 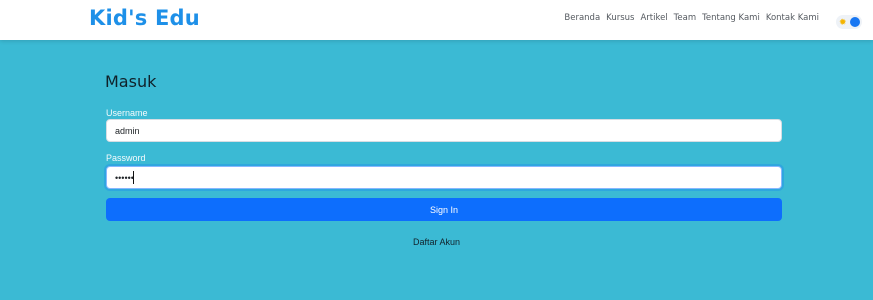 What do you see at coordinates (582, 18) in the screenshot?
I see `nav-link-beranda: Beranda` at bounding box center [582, 18].